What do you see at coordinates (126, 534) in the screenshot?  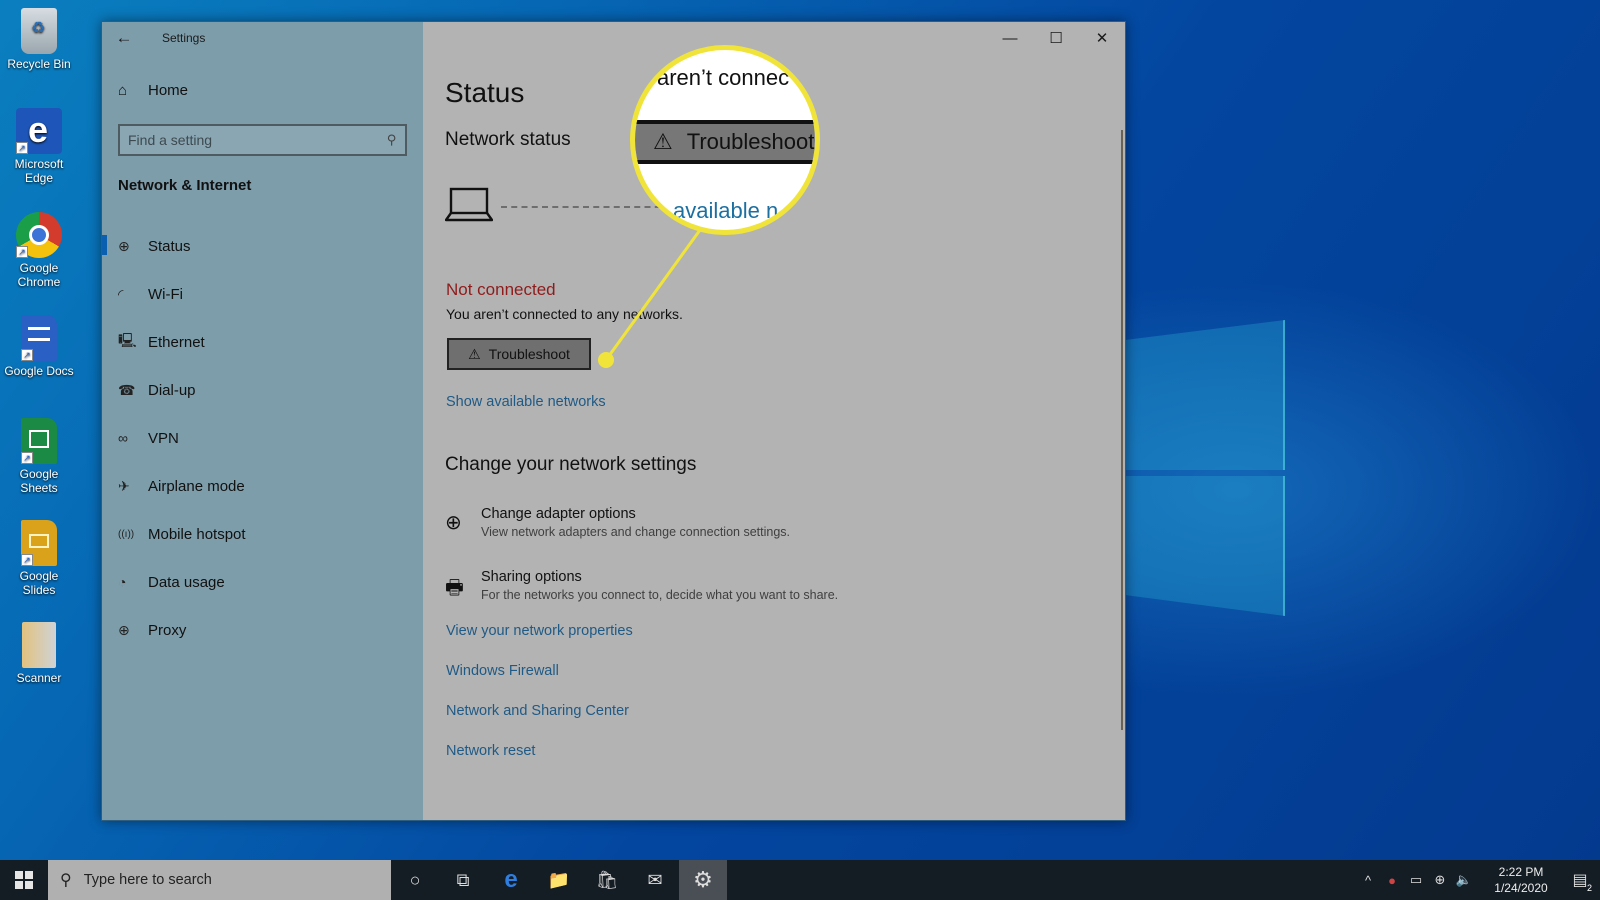 I see `hotspot-icon: ((ı))` at bounding box center [126, 534].